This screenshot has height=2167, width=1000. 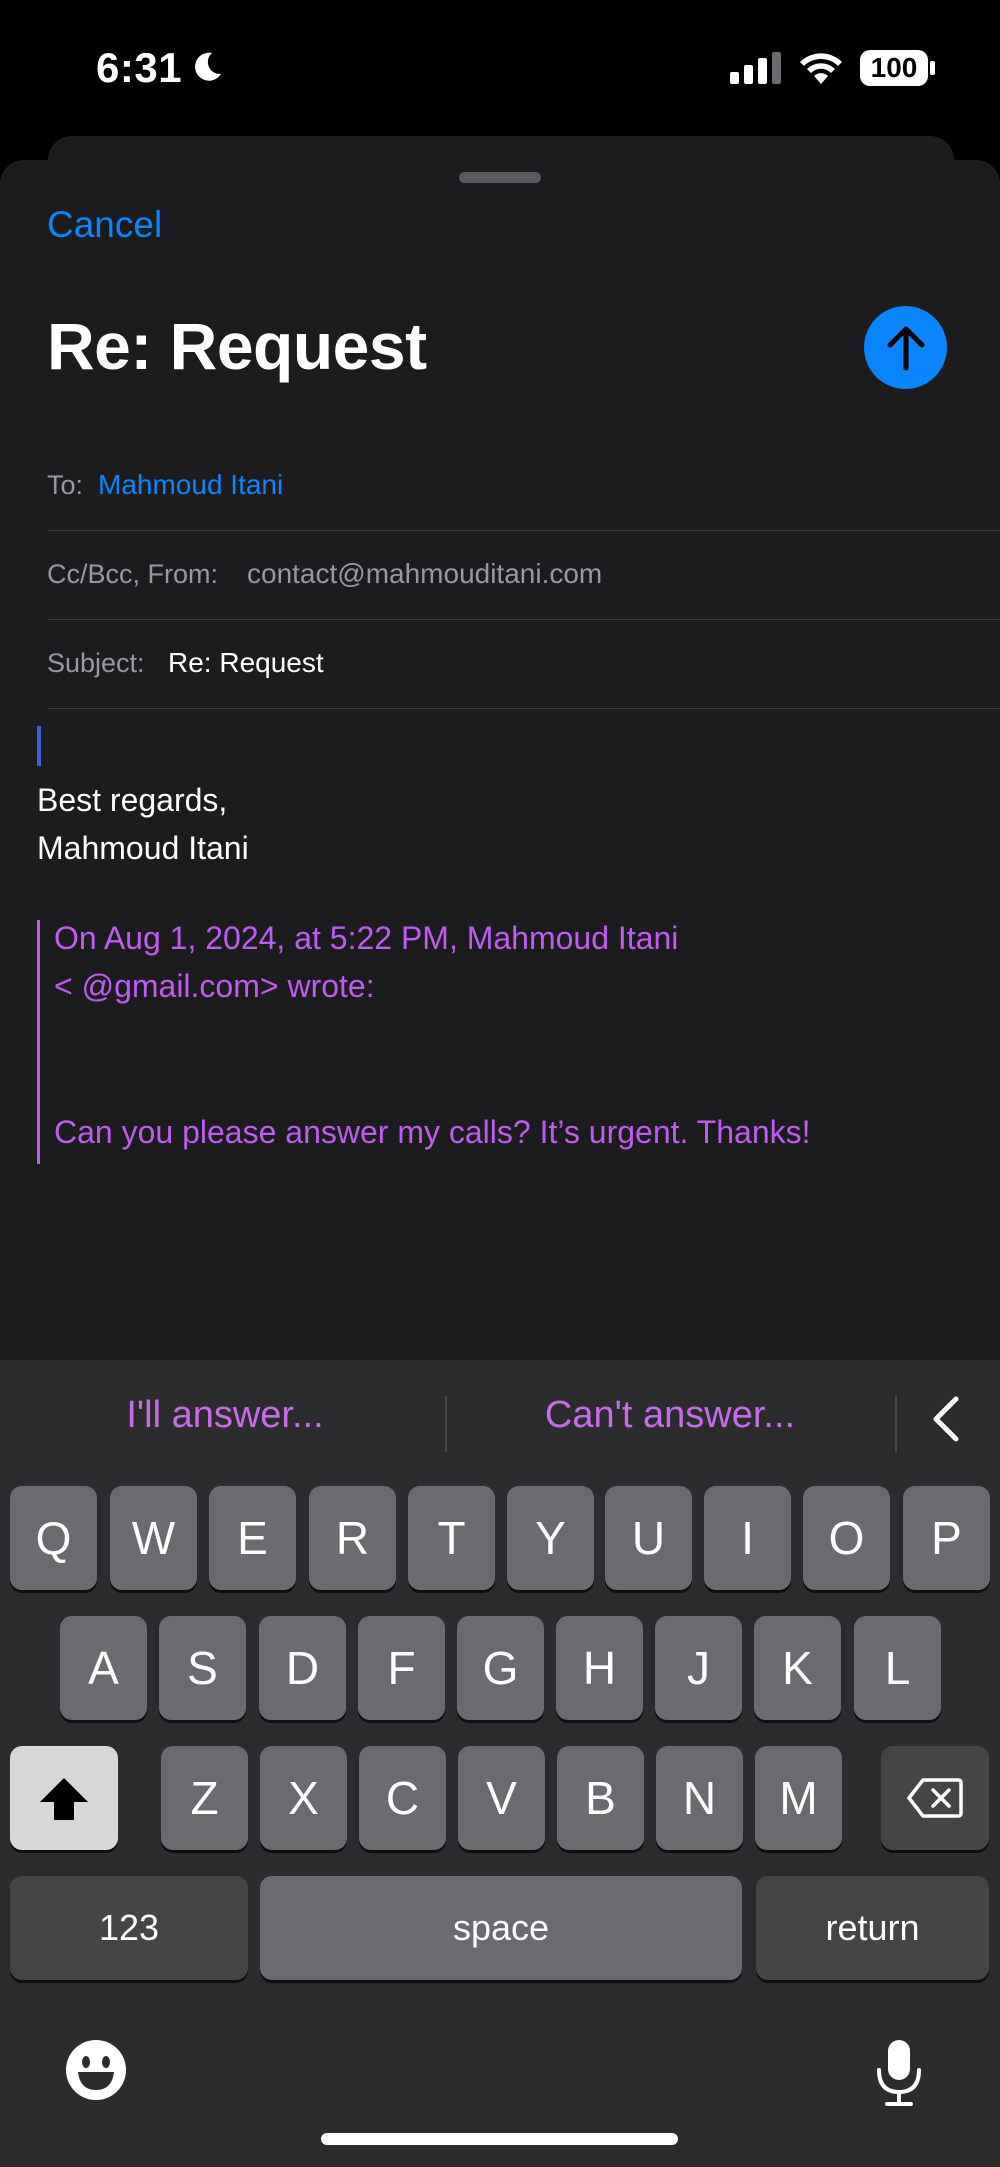 What do you see at coordinates (129, 1928) in the screenshot?
I see `numbers-key: 123` at bounding box center [129, 1928].